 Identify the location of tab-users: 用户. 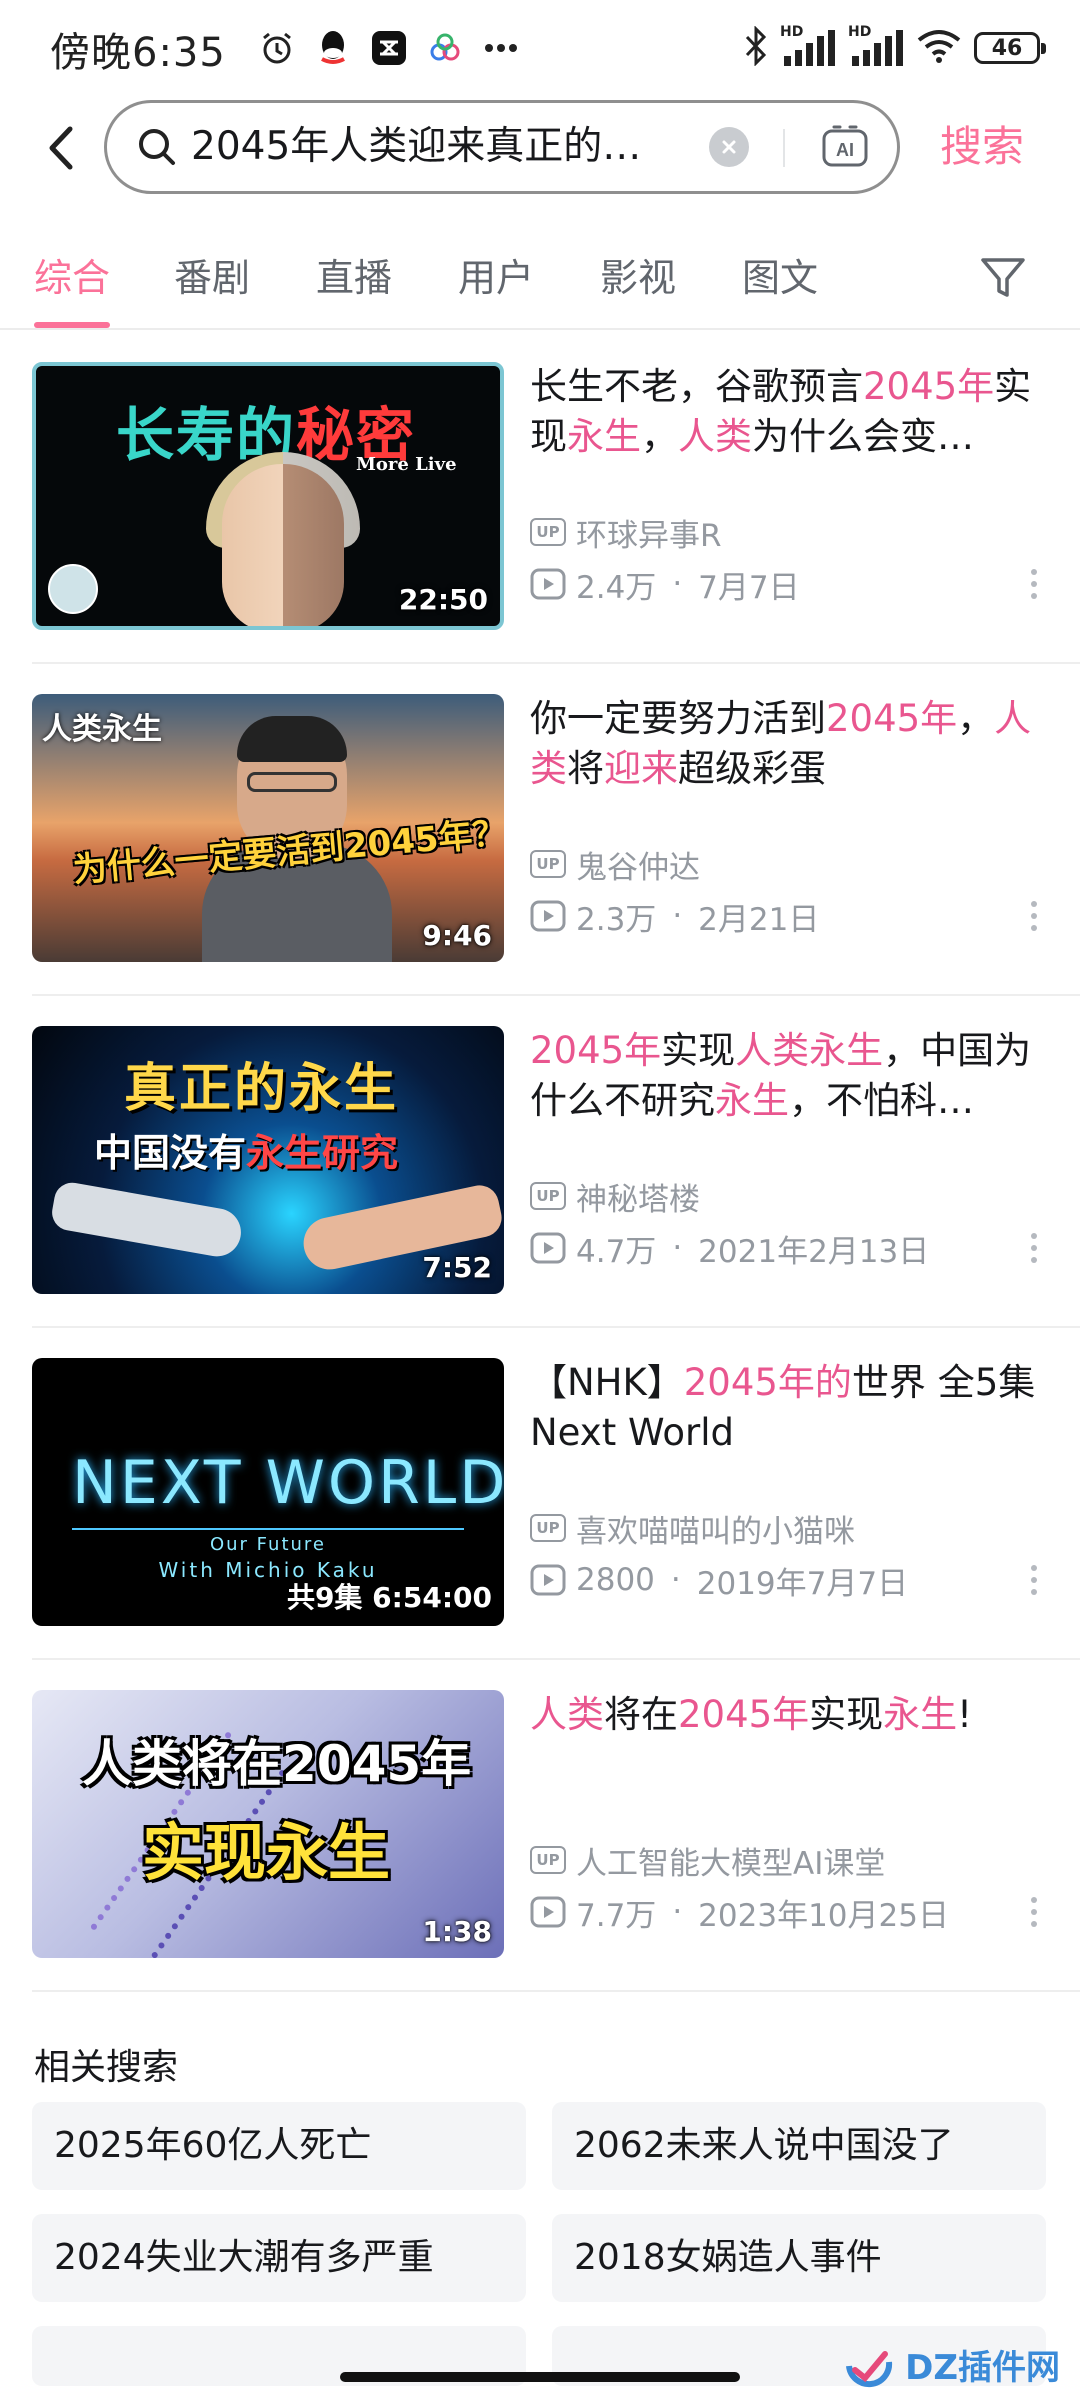
(496, 278).